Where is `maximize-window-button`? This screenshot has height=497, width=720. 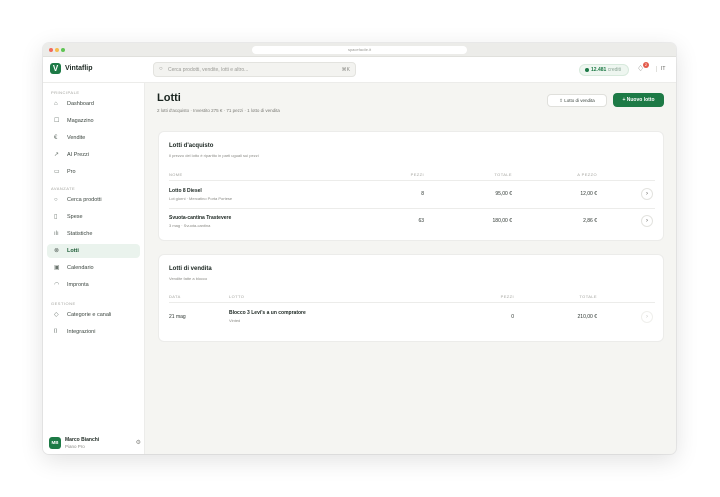
maximize-window-button is located at coordinates (63, 50).